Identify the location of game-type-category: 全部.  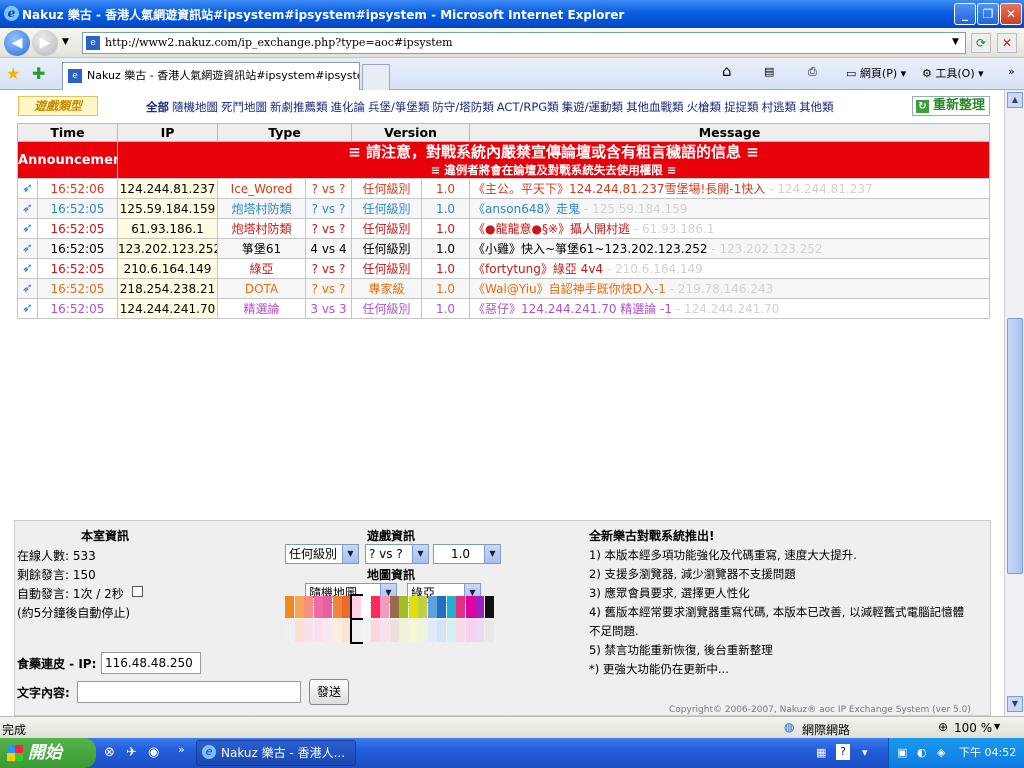
(157, 107).